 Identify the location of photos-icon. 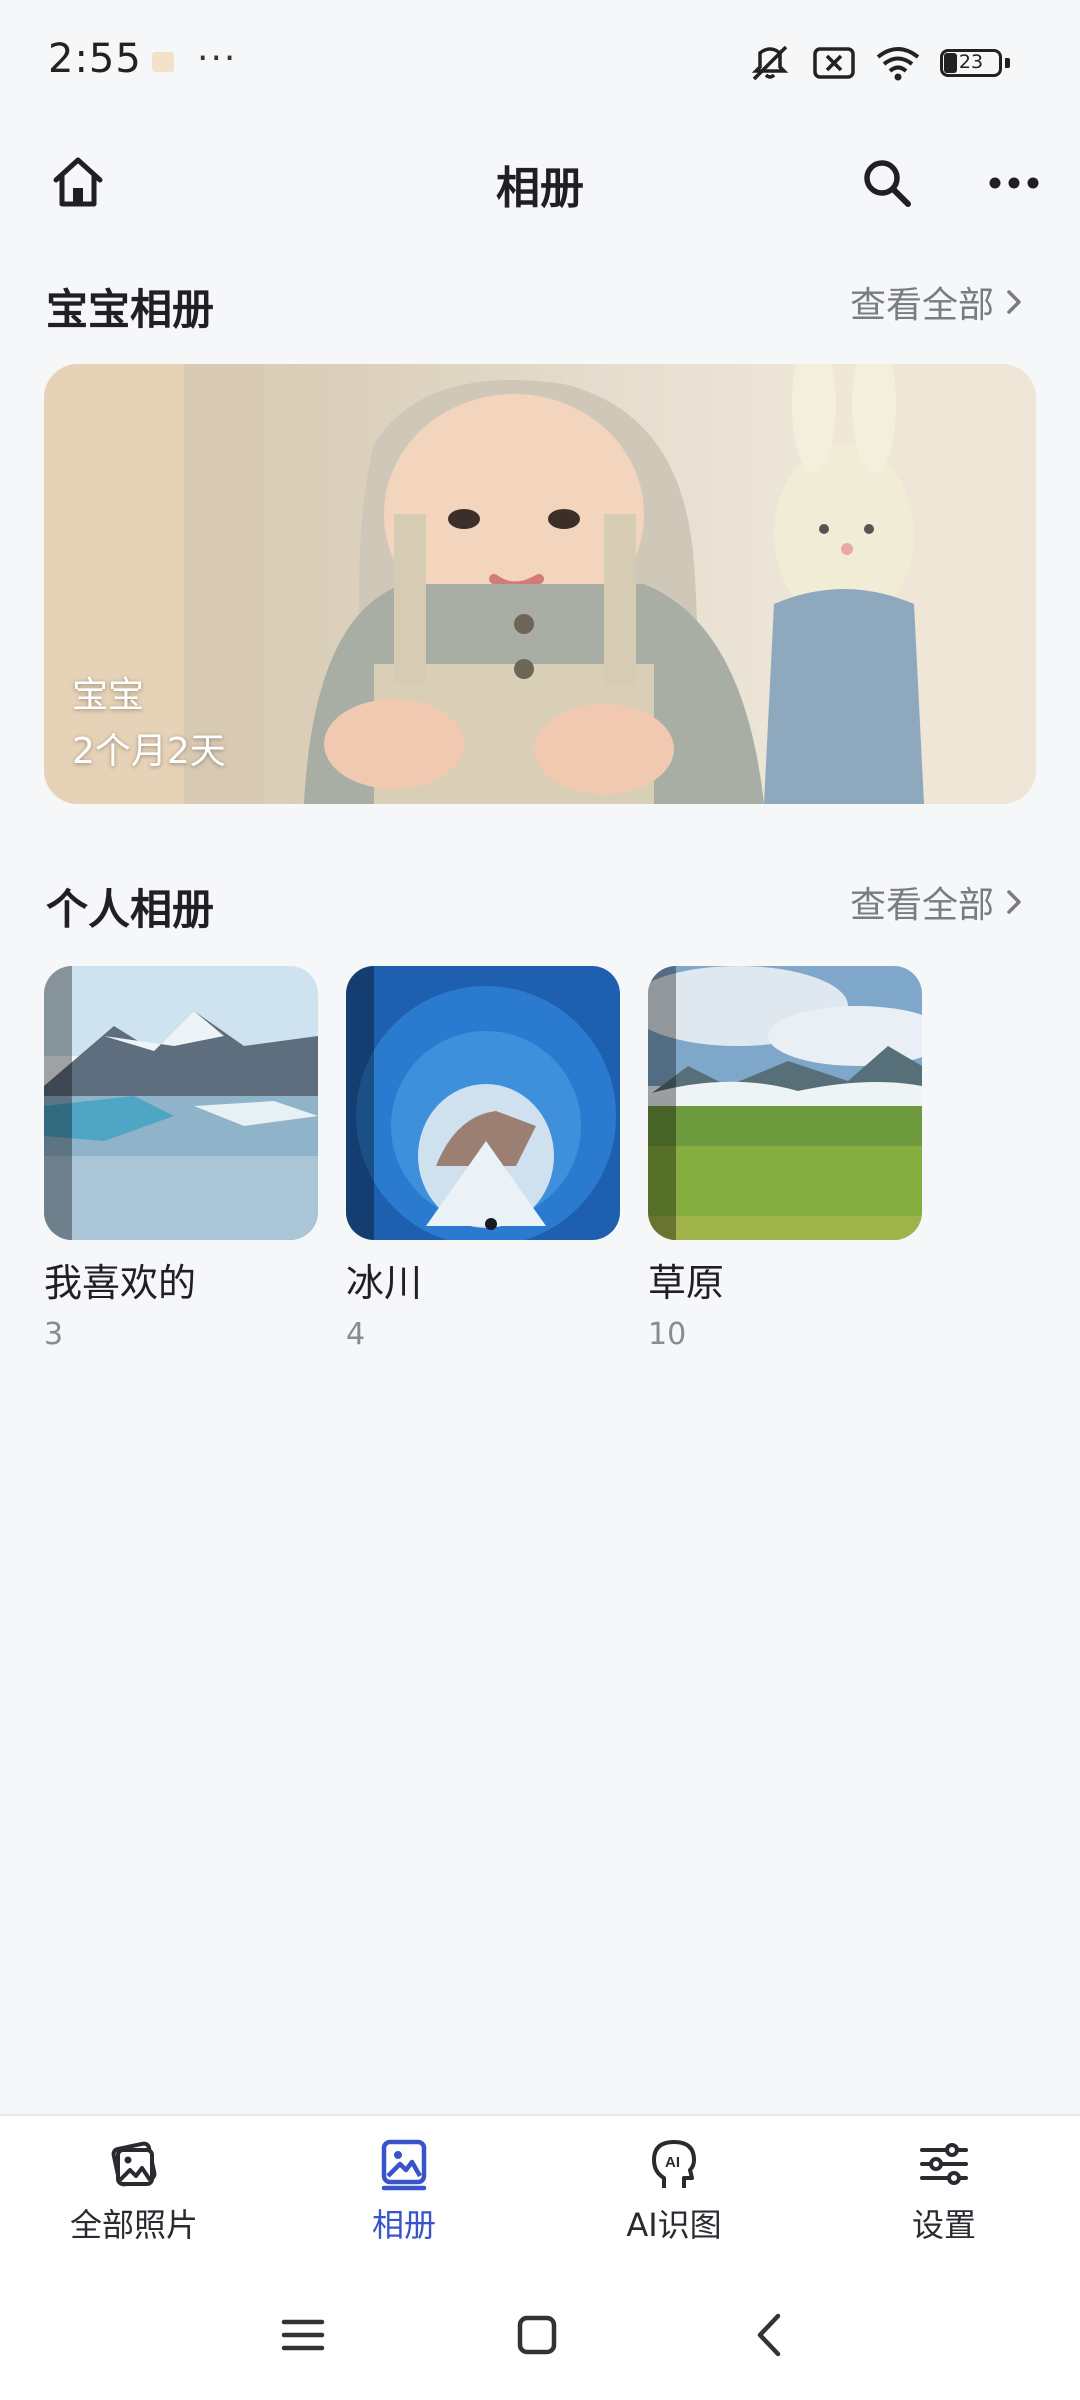
(134, 2164).